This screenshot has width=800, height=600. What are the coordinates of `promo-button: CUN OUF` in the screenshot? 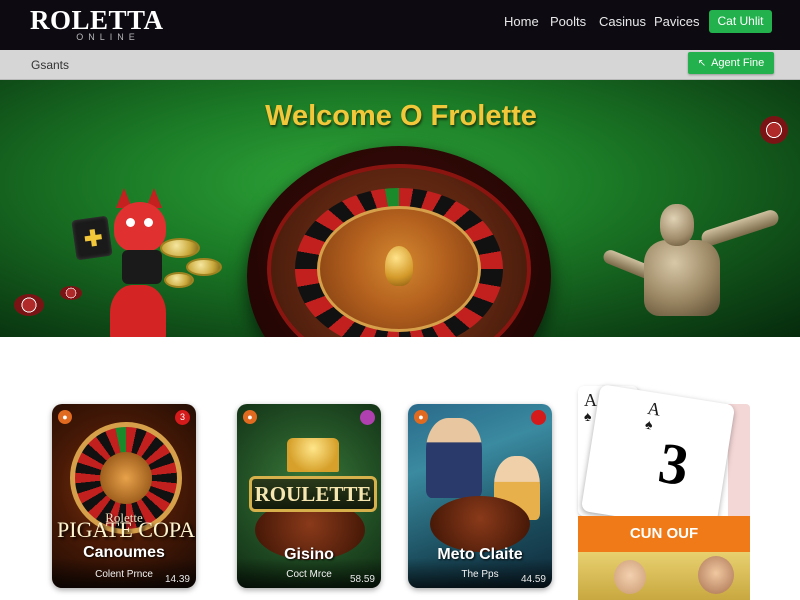 It's located at (664, 534).